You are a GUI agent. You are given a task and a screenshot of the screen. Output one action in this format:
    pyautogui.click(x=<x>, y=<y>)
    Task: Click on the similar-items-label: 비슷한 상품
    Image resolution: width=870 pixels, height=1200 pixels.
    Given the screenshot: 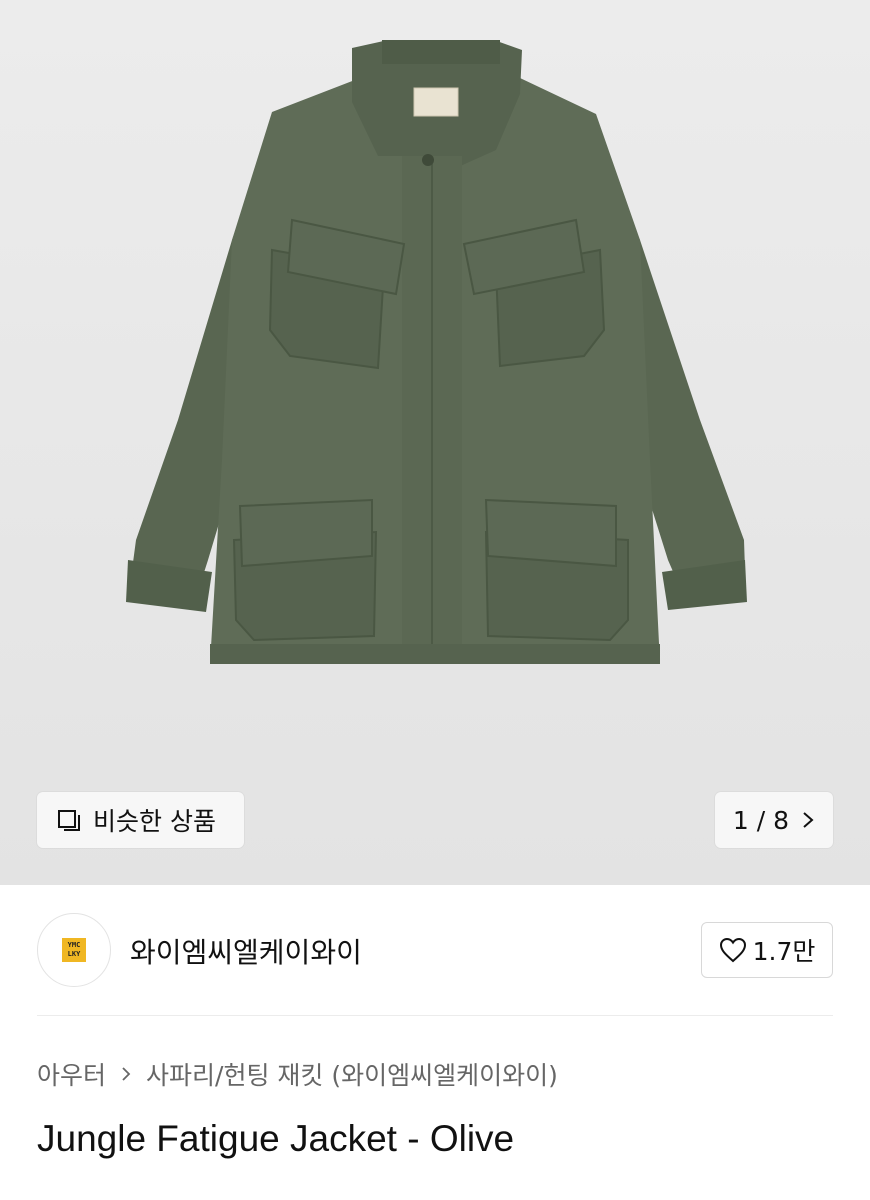 What is the action you would take?
    pyautogui.click(x=154, y=821)
    